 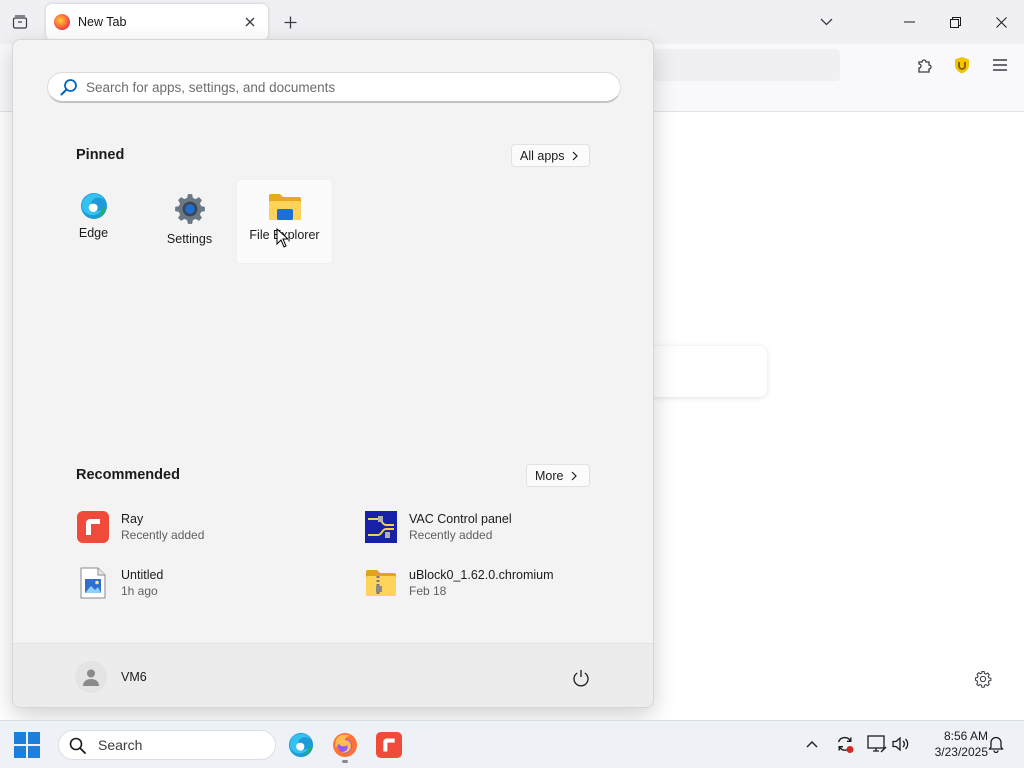 I want to click on taskbar-edge-button, so click(x=301, y=745).